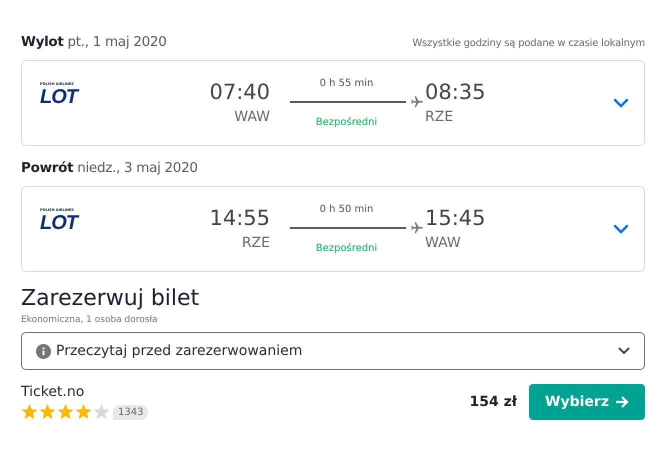  I want to click on timezone-note: Wszystkie godziny są podane w czasie lokalnym, so click(528, 43).